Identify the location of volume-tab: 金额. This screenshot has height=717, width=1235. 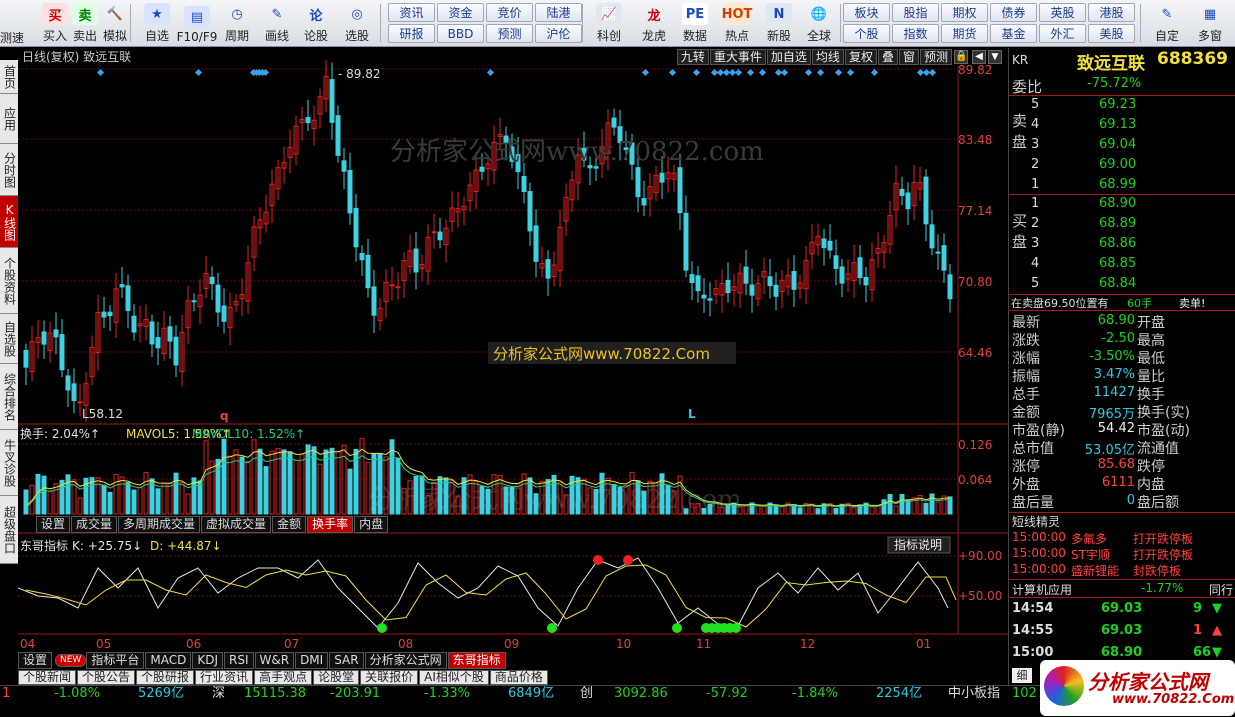
(289, 524).